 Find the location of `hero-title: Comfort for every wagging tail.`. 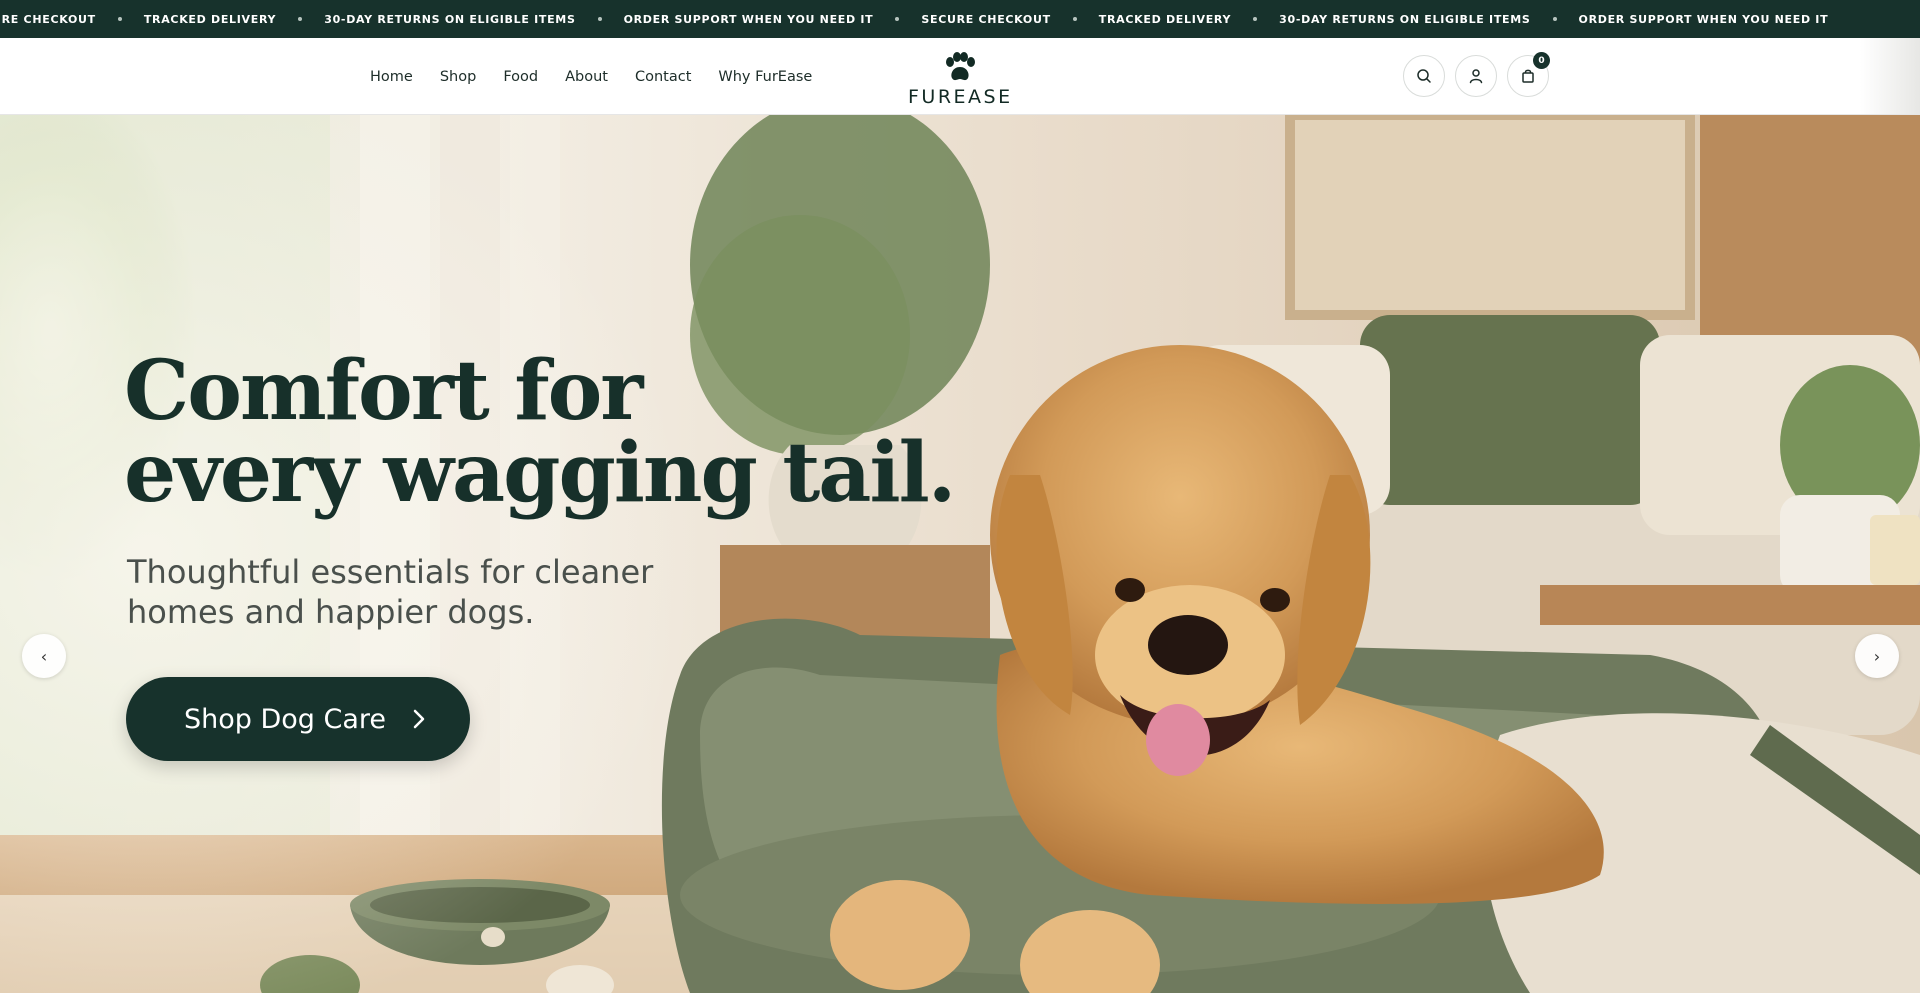

hero-title: Comfort for every wagging tail. is located at coordinates (574, 432).